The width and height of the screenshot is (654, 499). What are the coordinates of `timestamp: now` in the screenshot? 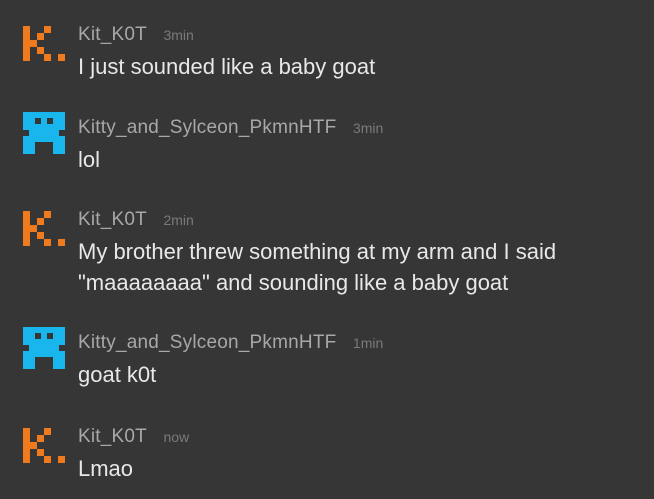 It's located at (176, 437).